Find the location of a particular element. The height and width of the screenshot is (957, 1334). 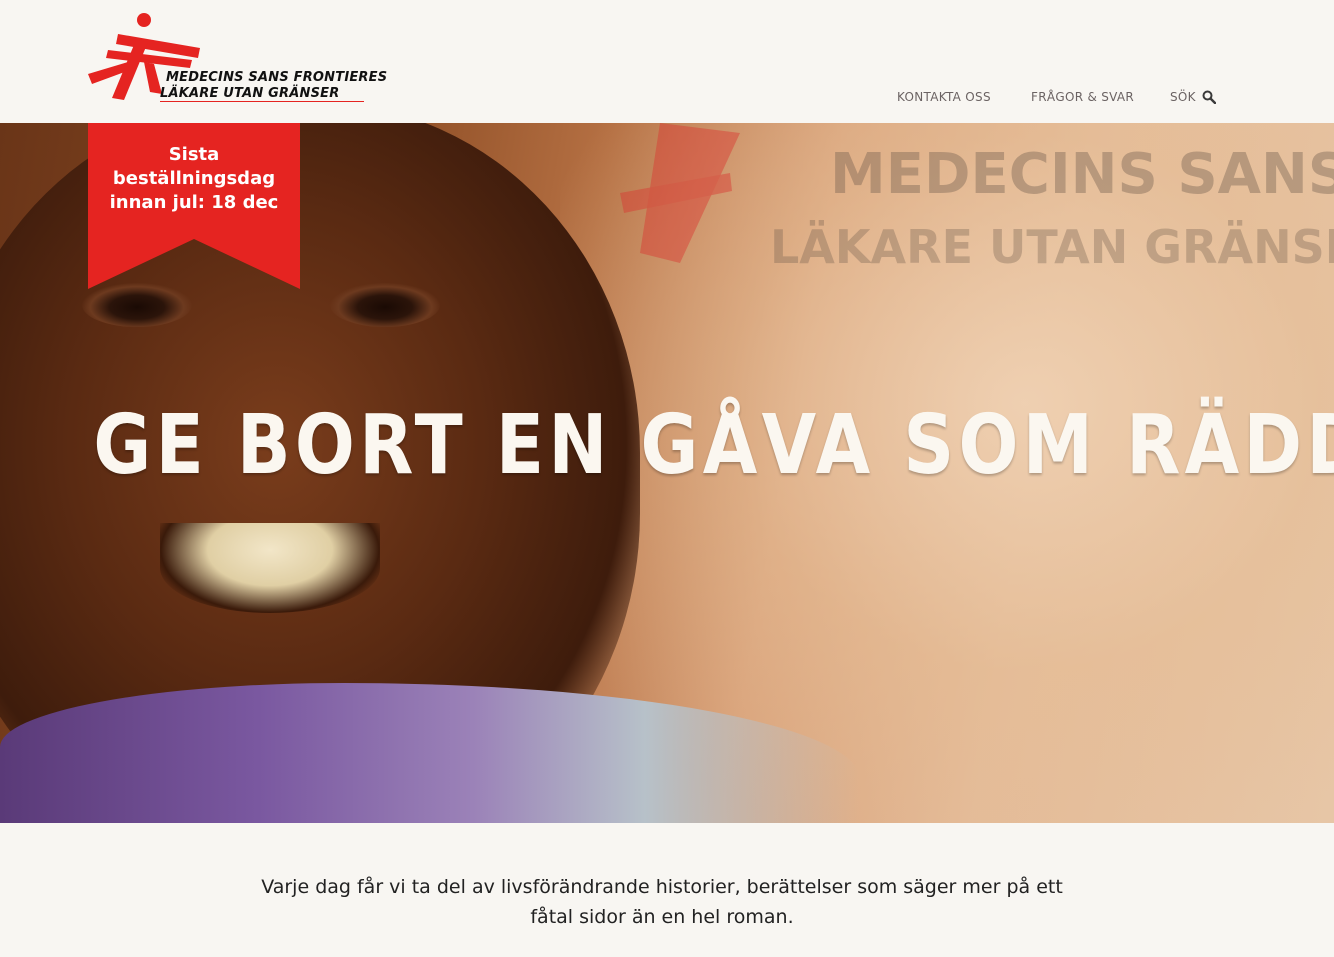

logo-underline is located at coordinates (262, 101).